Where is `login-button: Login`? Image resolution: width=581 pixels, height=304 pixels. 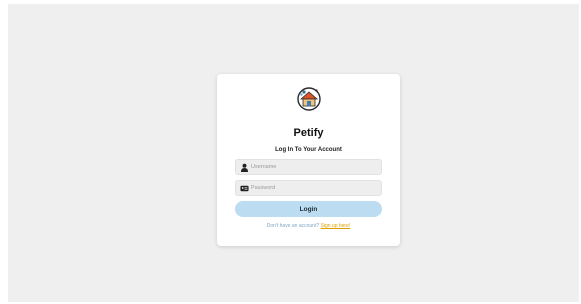 login-button: Login is located at coordinates (308, 209).